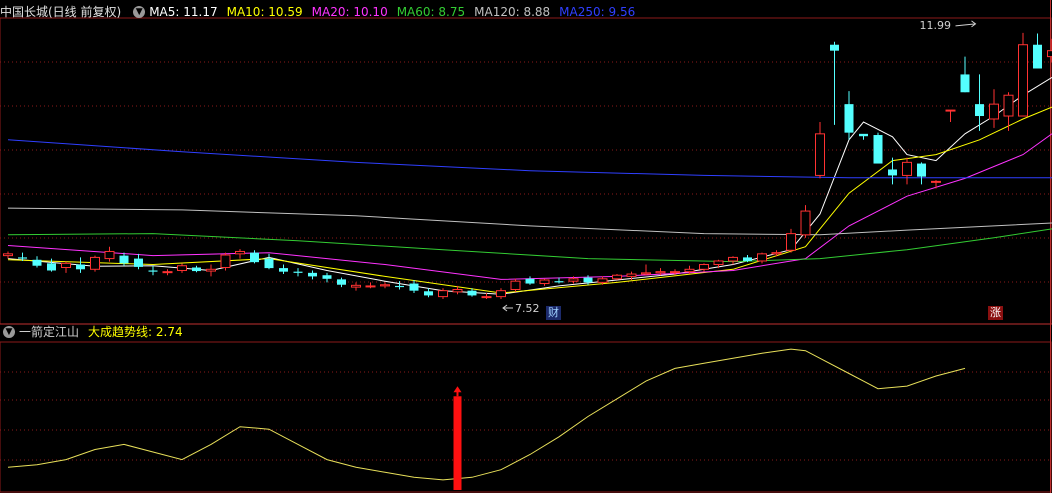  What do you see at coordinates (431, 12) in the screenshot?
I see `ma60-label: MA60: 8.75` at bounding box center [431, 12].